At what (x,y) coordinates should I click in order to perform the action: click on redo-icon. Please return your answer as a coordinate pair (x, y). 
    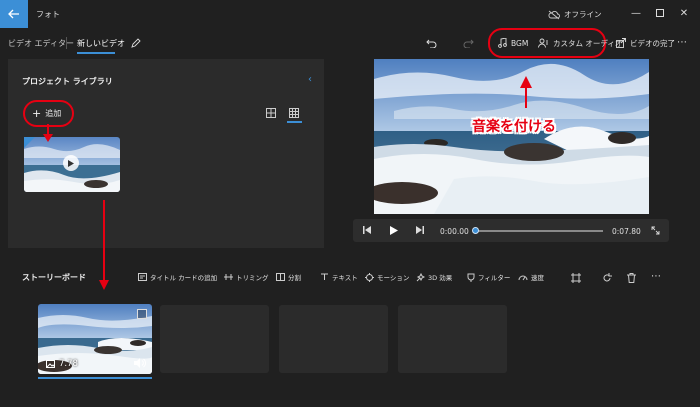
    Looking at the image, I should click on (468, 43).